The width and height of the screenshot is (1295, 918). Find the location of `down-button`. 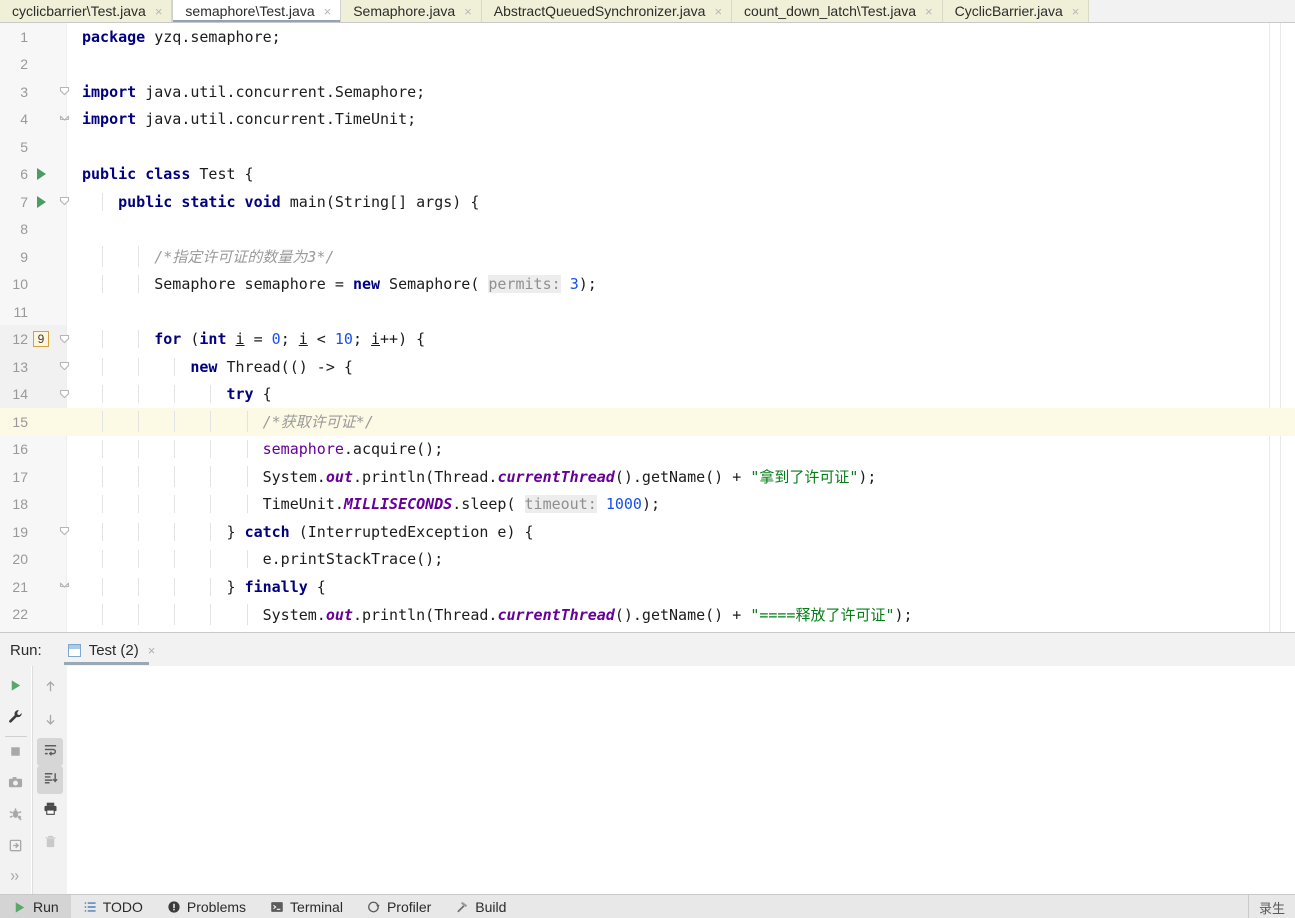

down-button is located at coordinates (50, 721).